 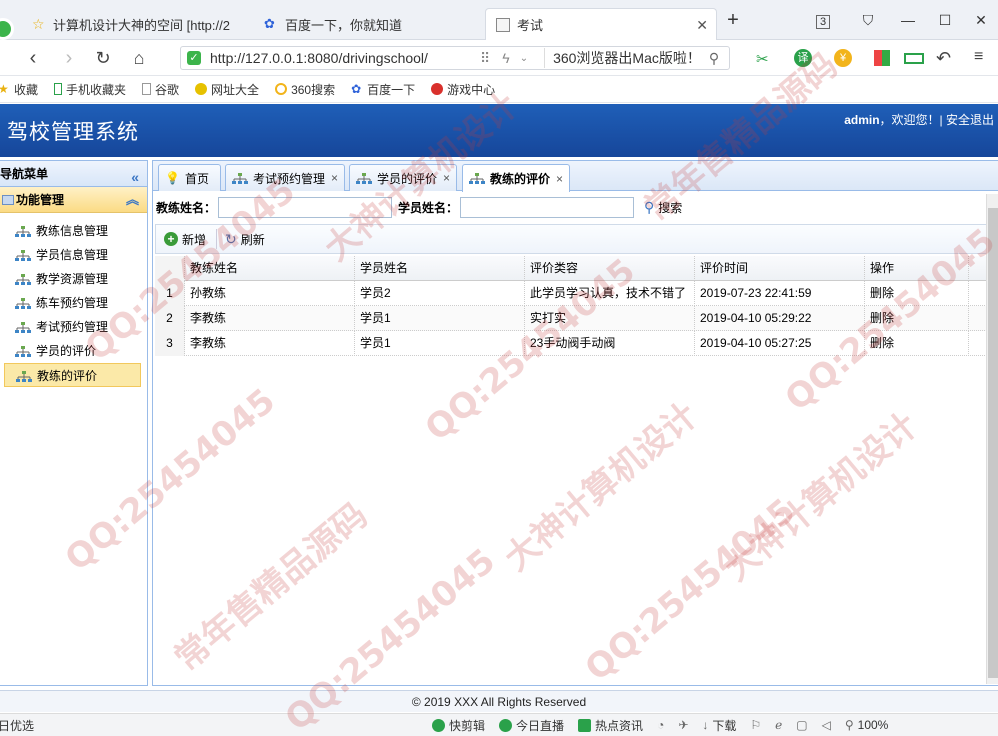 What do you see at coordinates (943, 58) in the screenshot?
I see `undo-icon: ↶` at bounding box center [943, 58].